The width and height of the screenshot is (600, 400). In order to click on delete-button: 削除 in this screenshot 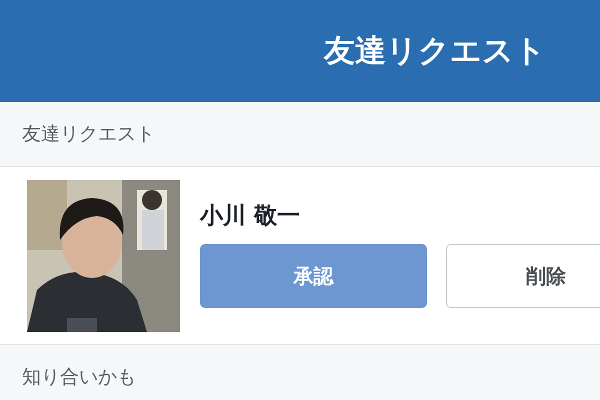, I will do `click(523, 276)`.